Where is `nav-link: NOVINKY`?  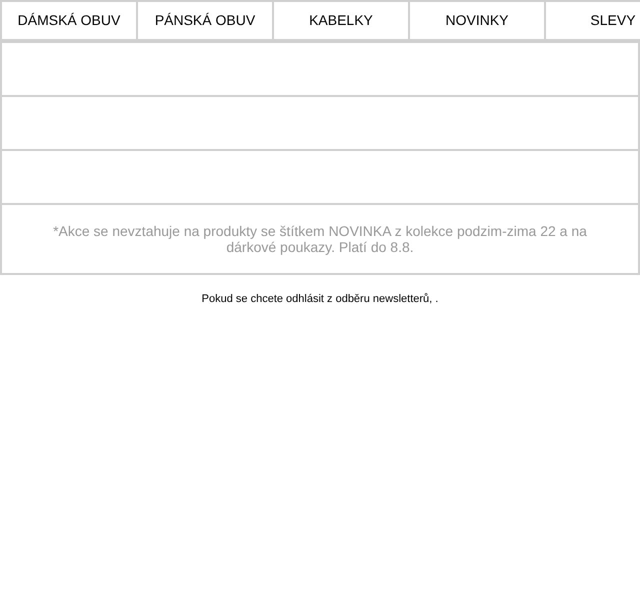 nav-link: NOVINKY is located at coordinates (477, 20).